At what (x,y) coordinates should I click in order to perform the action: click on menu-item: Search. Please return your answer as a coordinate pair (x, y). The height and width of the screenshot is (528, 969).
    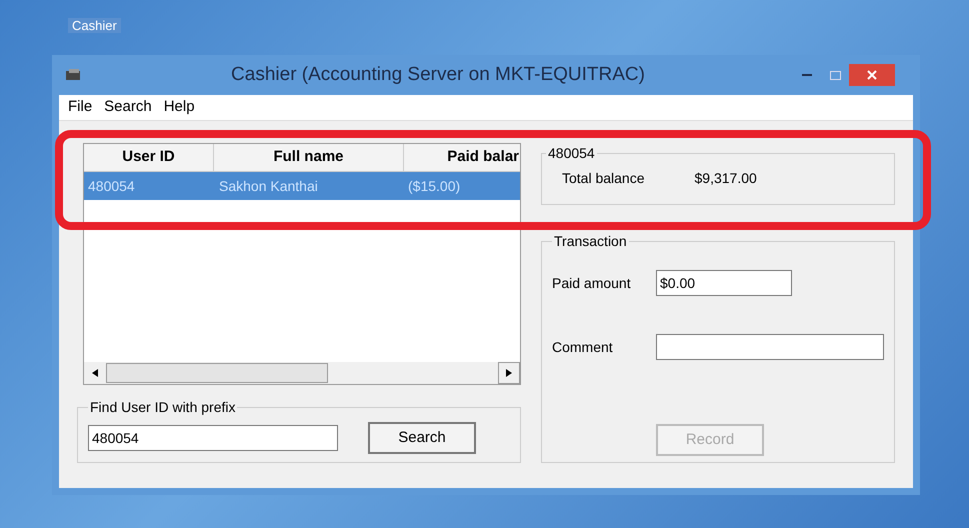
    Looking at the image, I should click on (128, 107).